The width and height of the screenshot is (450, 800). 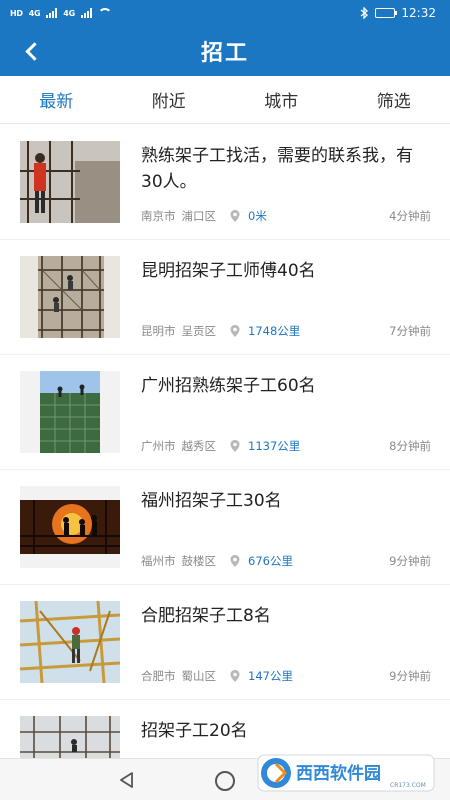 What do you see at coordinates (34, 13) in the screenshot?
I see `network-type-1: 4G` at bounding box center [34, 13].